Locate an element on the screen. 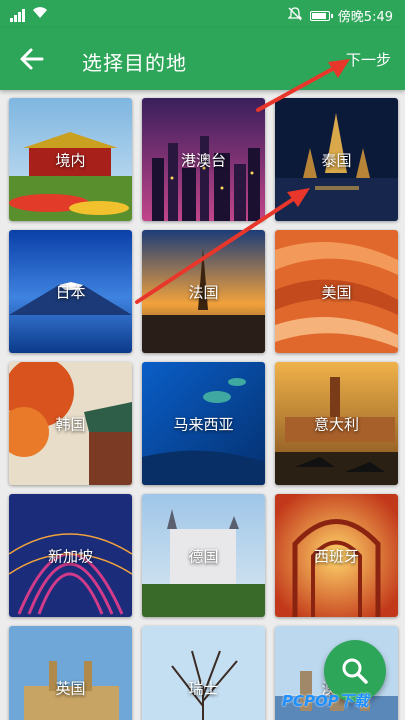 This screenshot has height=720, width=405. destination-label: 意大利 is located at coordinates (336, 424).